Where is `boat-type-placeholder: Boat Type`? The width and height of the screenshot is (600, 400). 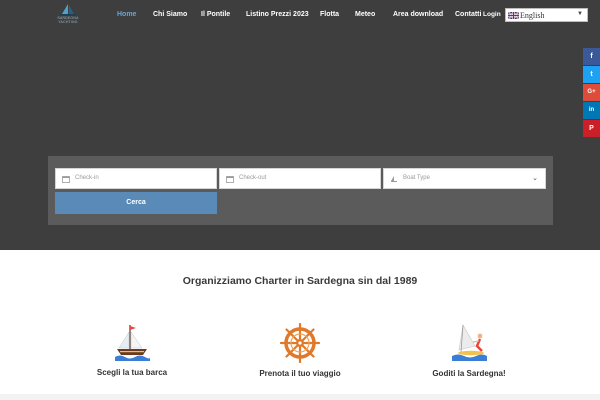 boat-type-placeholder: Boat Type is located at coordinates (416, 178).